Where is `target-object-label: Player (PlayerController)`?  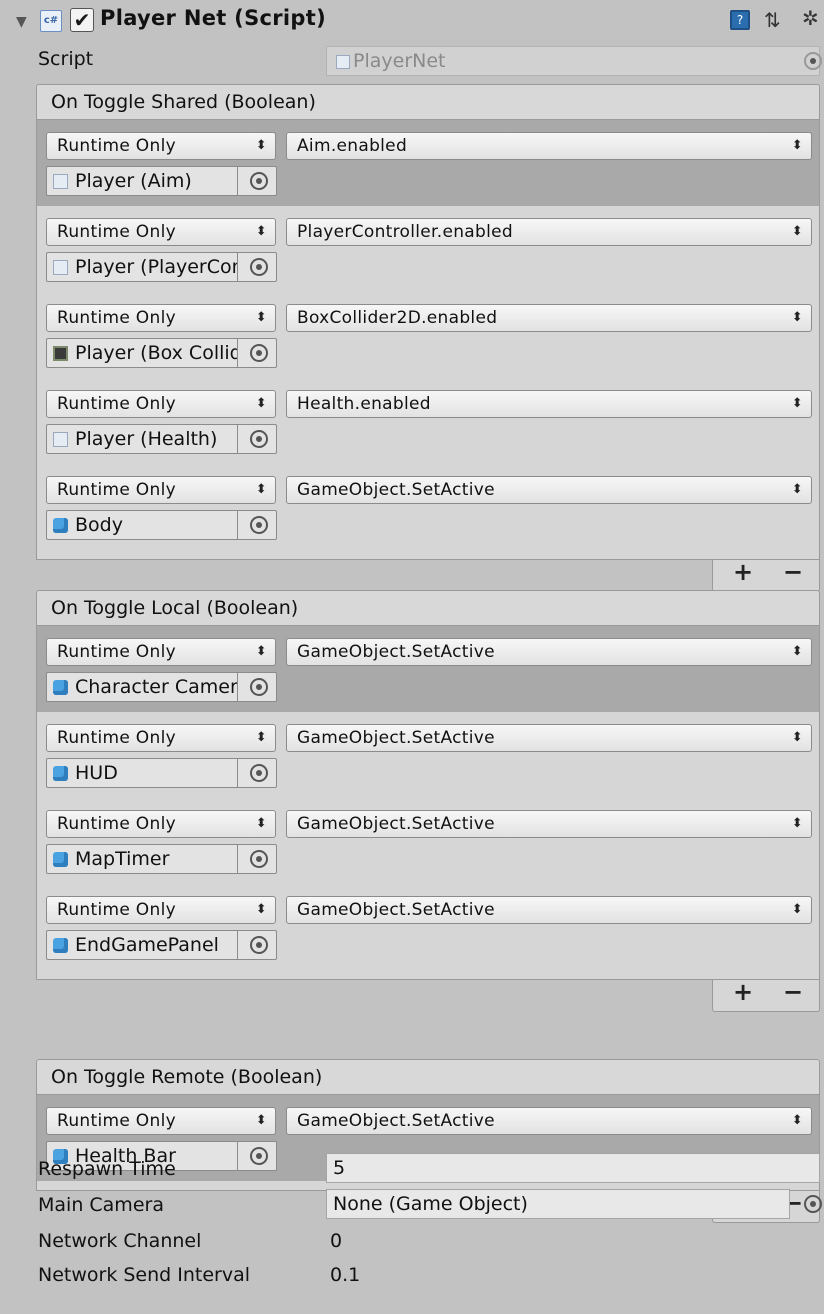
target-object-label: Player (PlayerController) is located at coordinates (156, 267).